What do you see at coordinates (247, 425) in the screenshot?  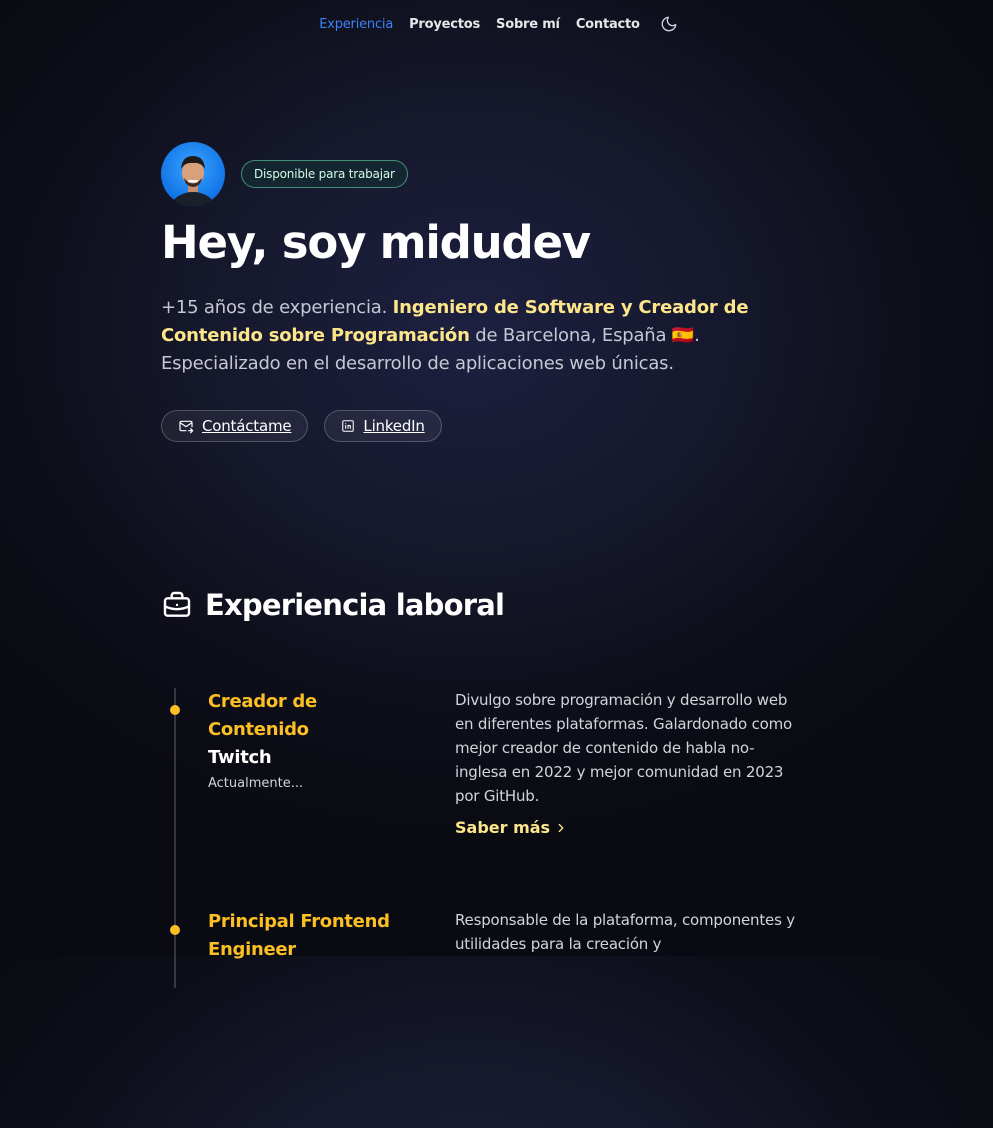 I see `contact-button-label: Contáctame` at bounding box center [247, 425].